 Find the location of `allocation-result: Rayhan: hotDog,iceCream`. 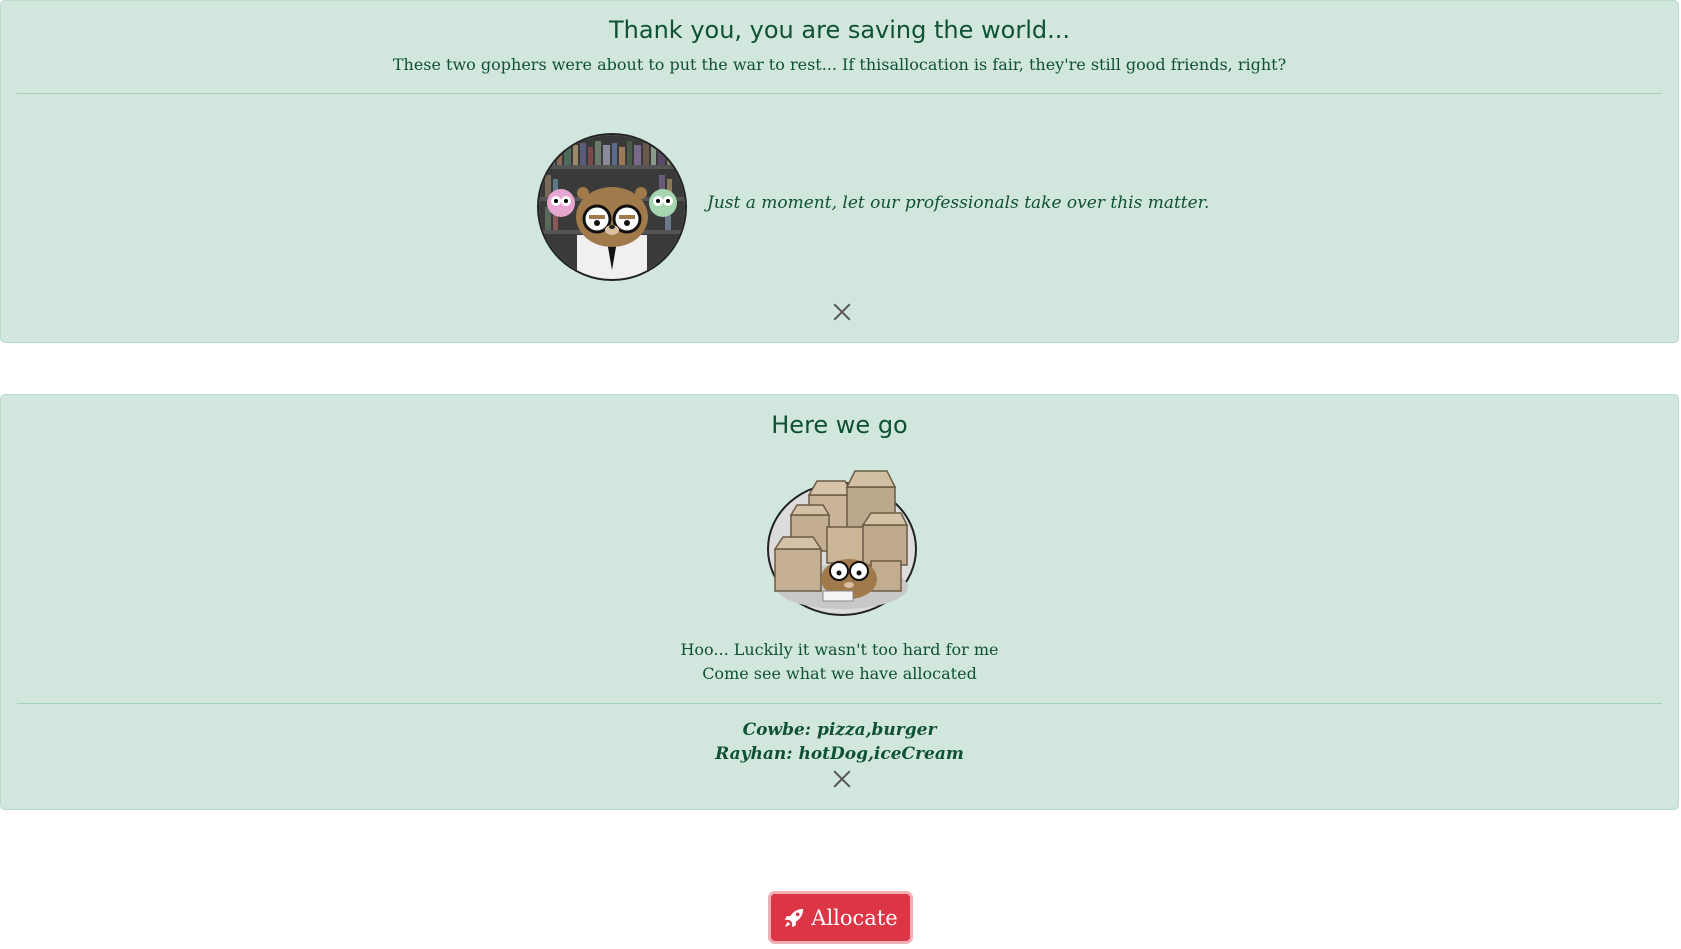

allocation-result: Rayhan: hotDog,iceCream is located at coordinates (839, 754).